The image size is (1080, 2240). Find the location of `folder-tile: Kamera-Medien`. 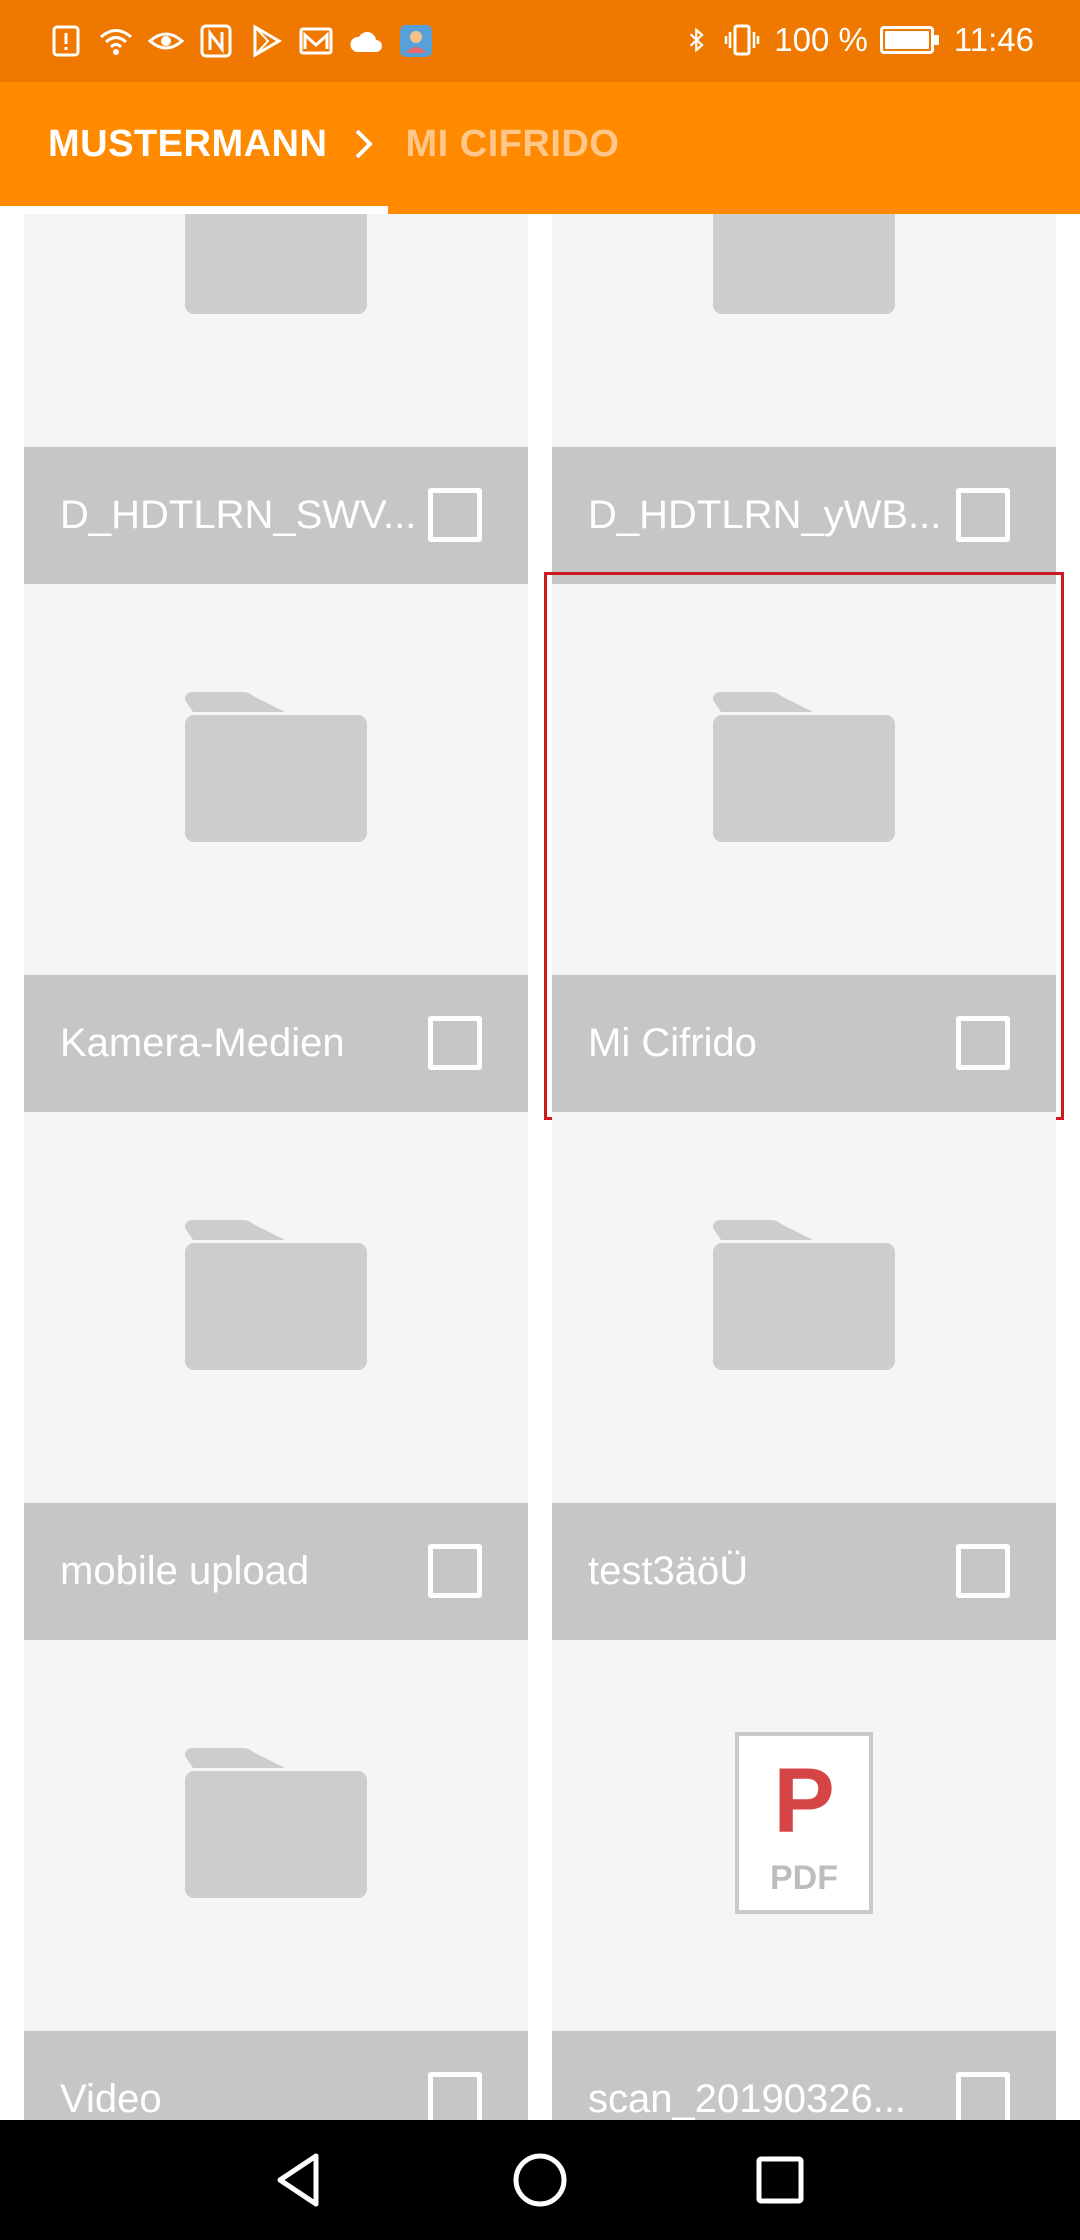

folder-tile: Kamera-Medien is located at coordinates (276, 848).